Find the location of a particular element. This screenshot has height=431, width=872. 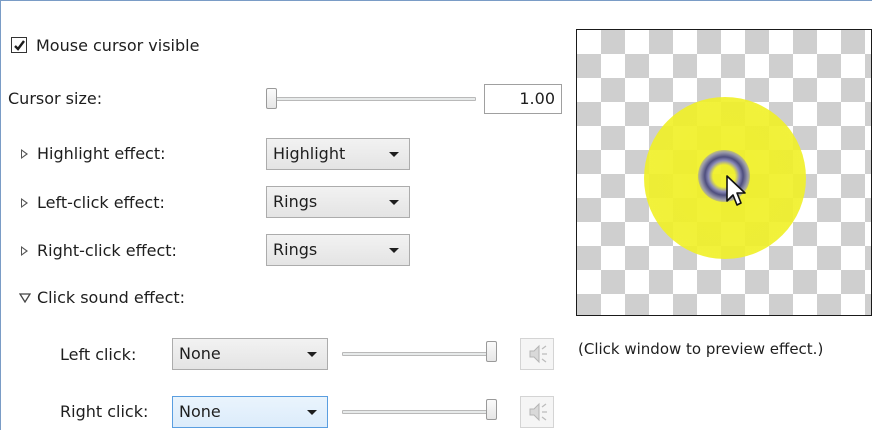

left-click-speaker-button is located at coordinates (537, 354).